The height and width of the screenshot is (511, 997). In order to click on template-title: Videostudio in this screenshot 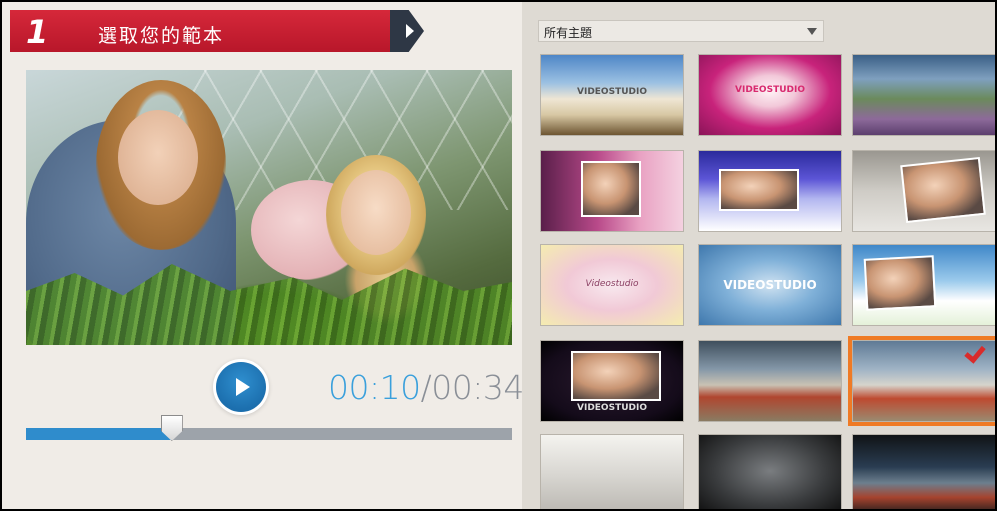, I will do `click(612, 284)`.